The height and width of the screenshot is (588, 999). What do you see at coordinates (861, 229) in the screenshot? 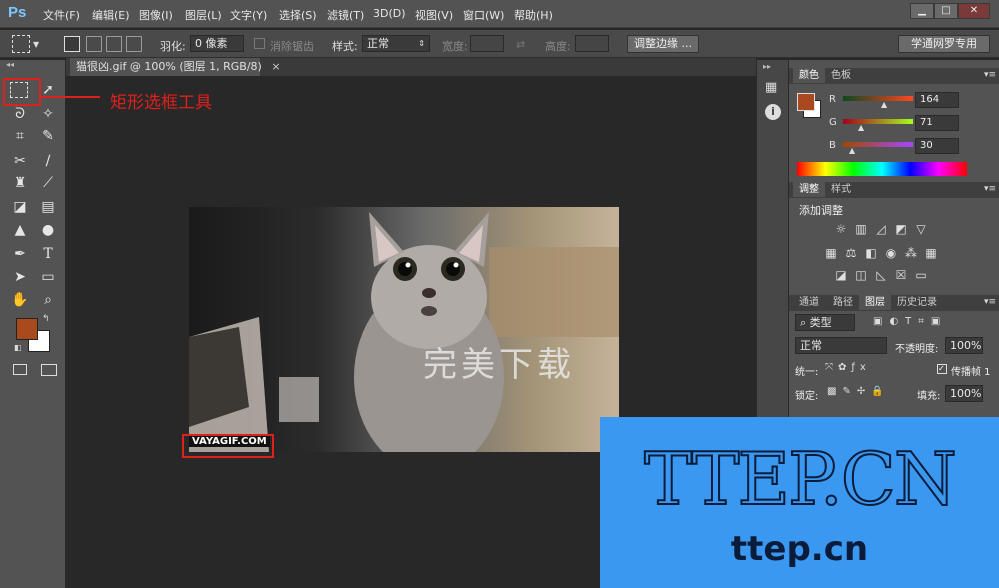
I see `levels-icon: ▥` at bounding box center [861, 229].